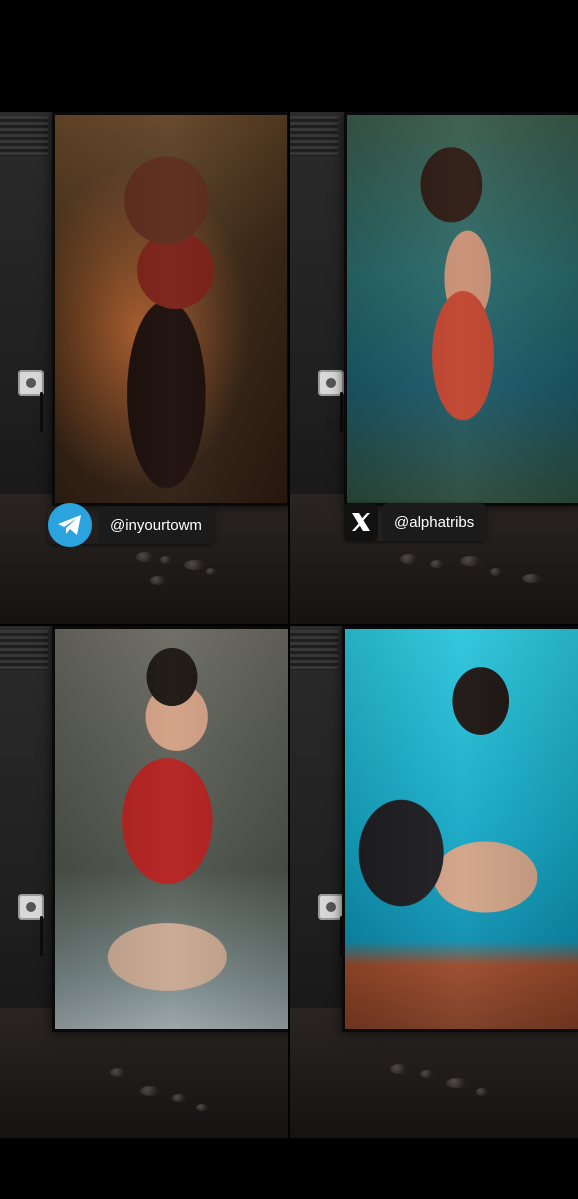 Image resolution: width=578 pixels, height=1199 pixels. I want to click on x-watermark: @alphatribs, so click(415, 522).